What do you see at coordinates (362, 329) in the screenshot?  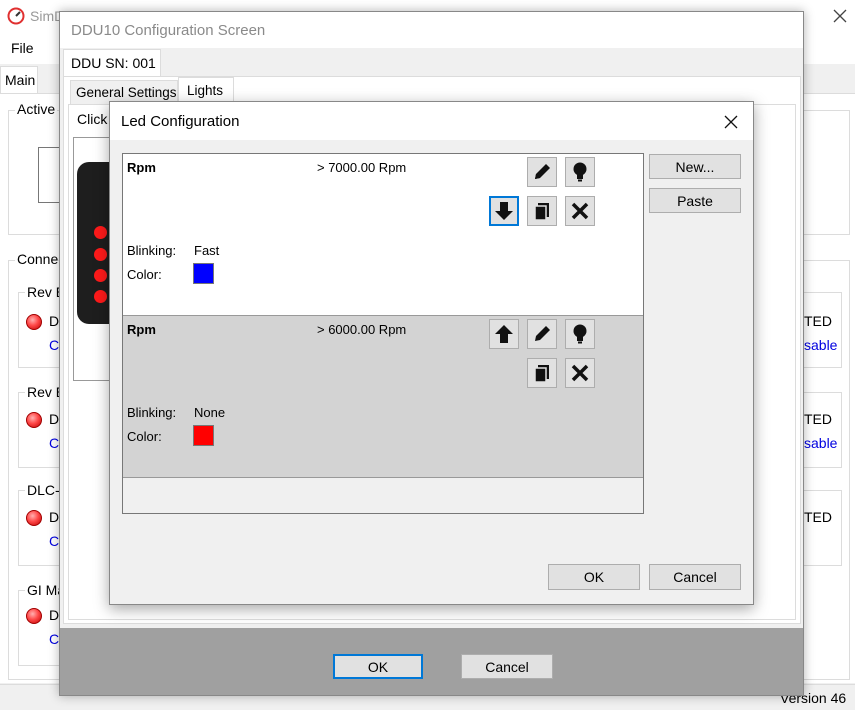 I see `led-entry-condition-2: > 6000.00 Rpm` at bounding box center [362, 329].